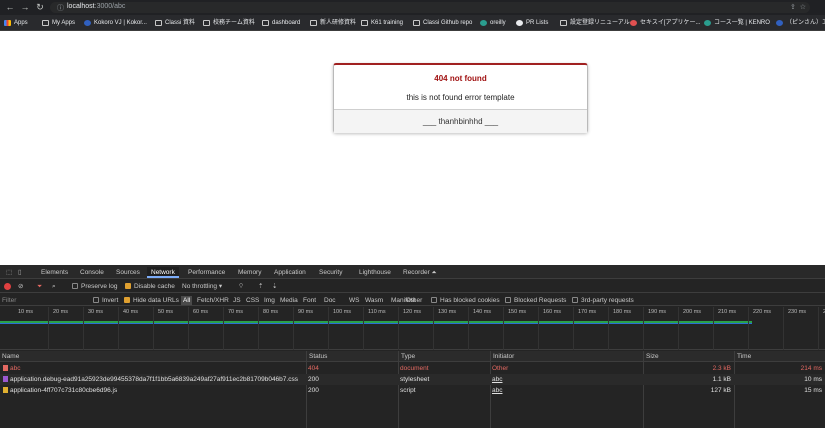 The image size is (825, 428). I want to click on filter-input: Filter, so click(9, 300).